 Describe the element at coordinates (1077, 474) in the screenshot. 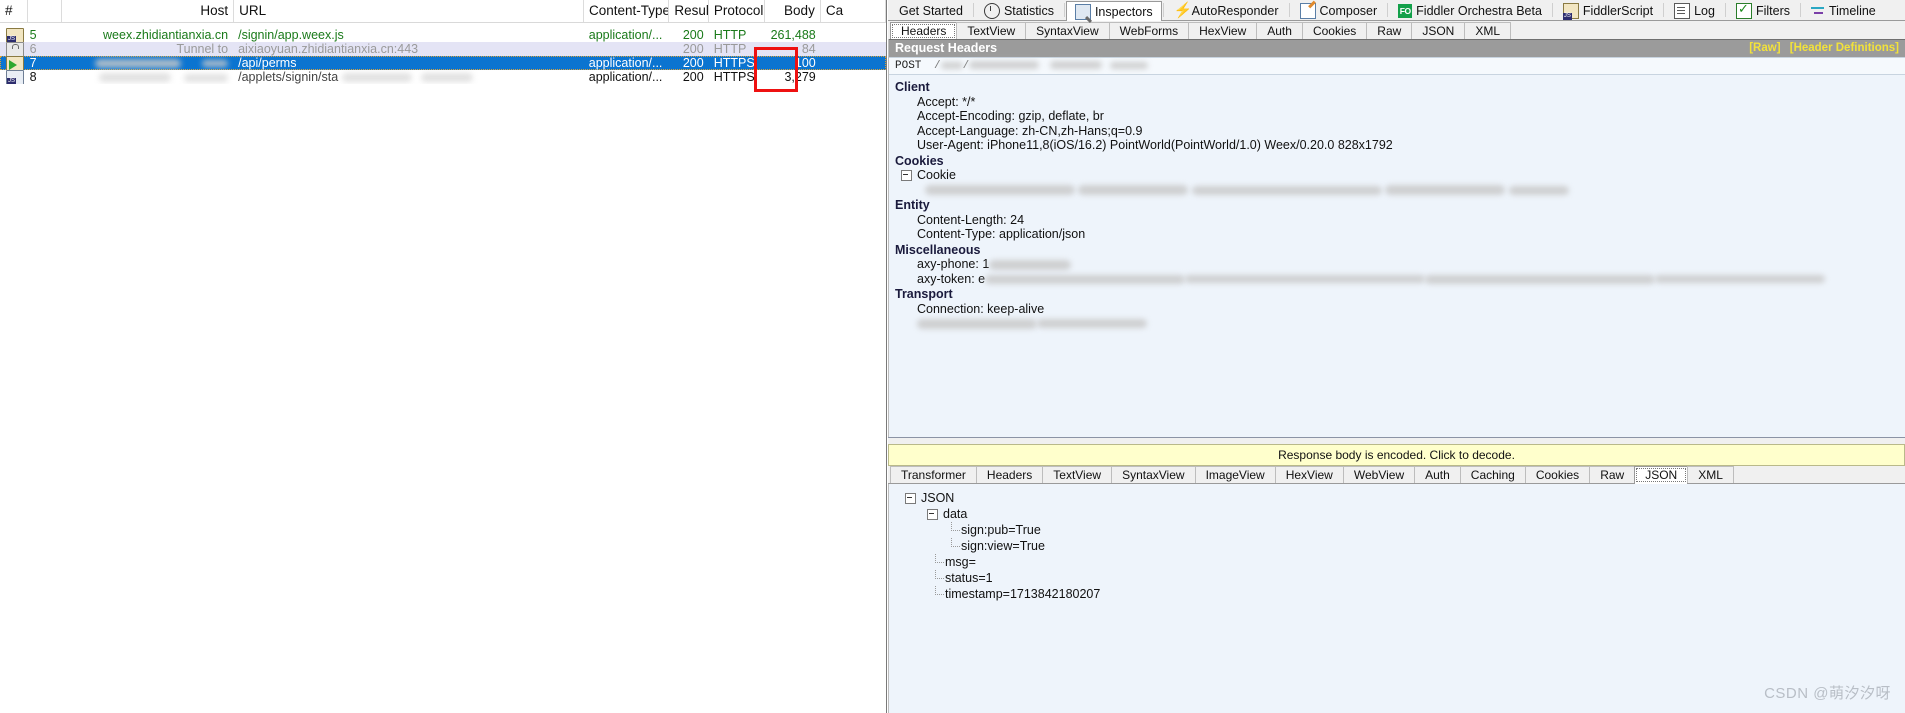

I see `response-tab-textview: TextView` at that location.